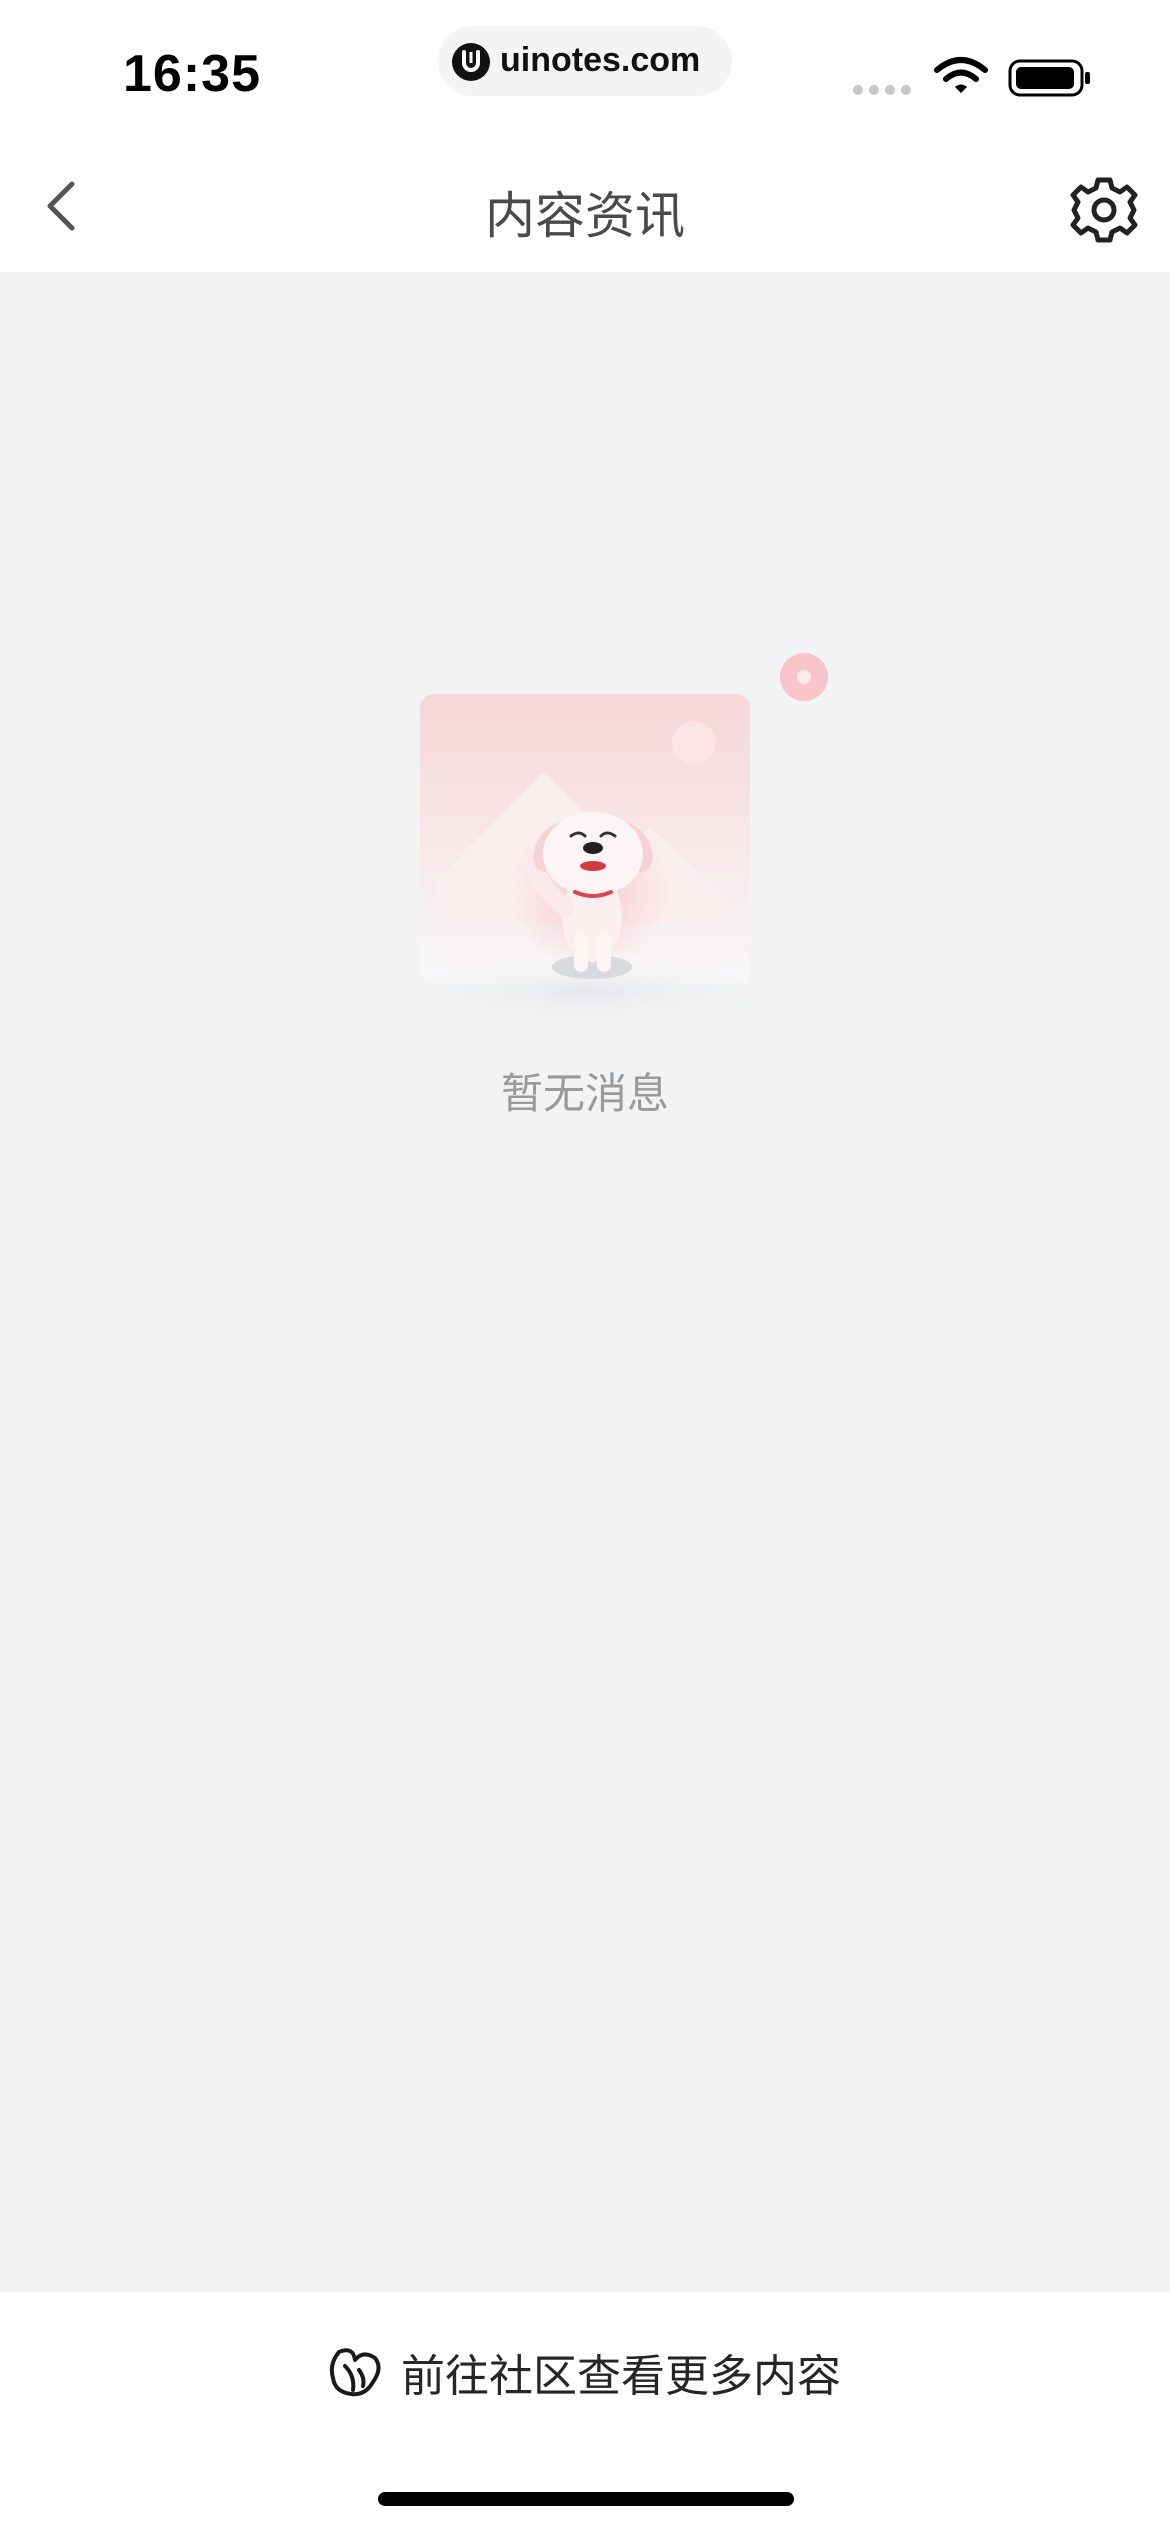 This screenshot has width=1170, height=2532. Describe the element at coordinates (1049, 78) in the screenshot. I see `battery-icon` at that location.